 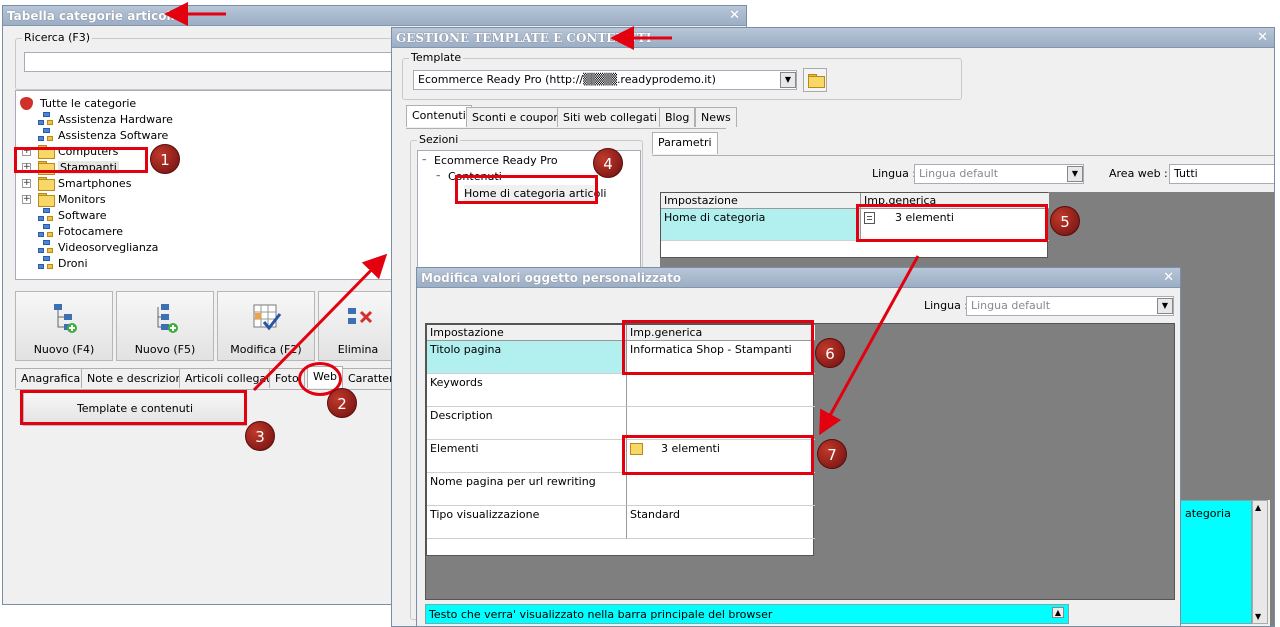 I want to click on tree-add-icon, so click(x=65, y=318).